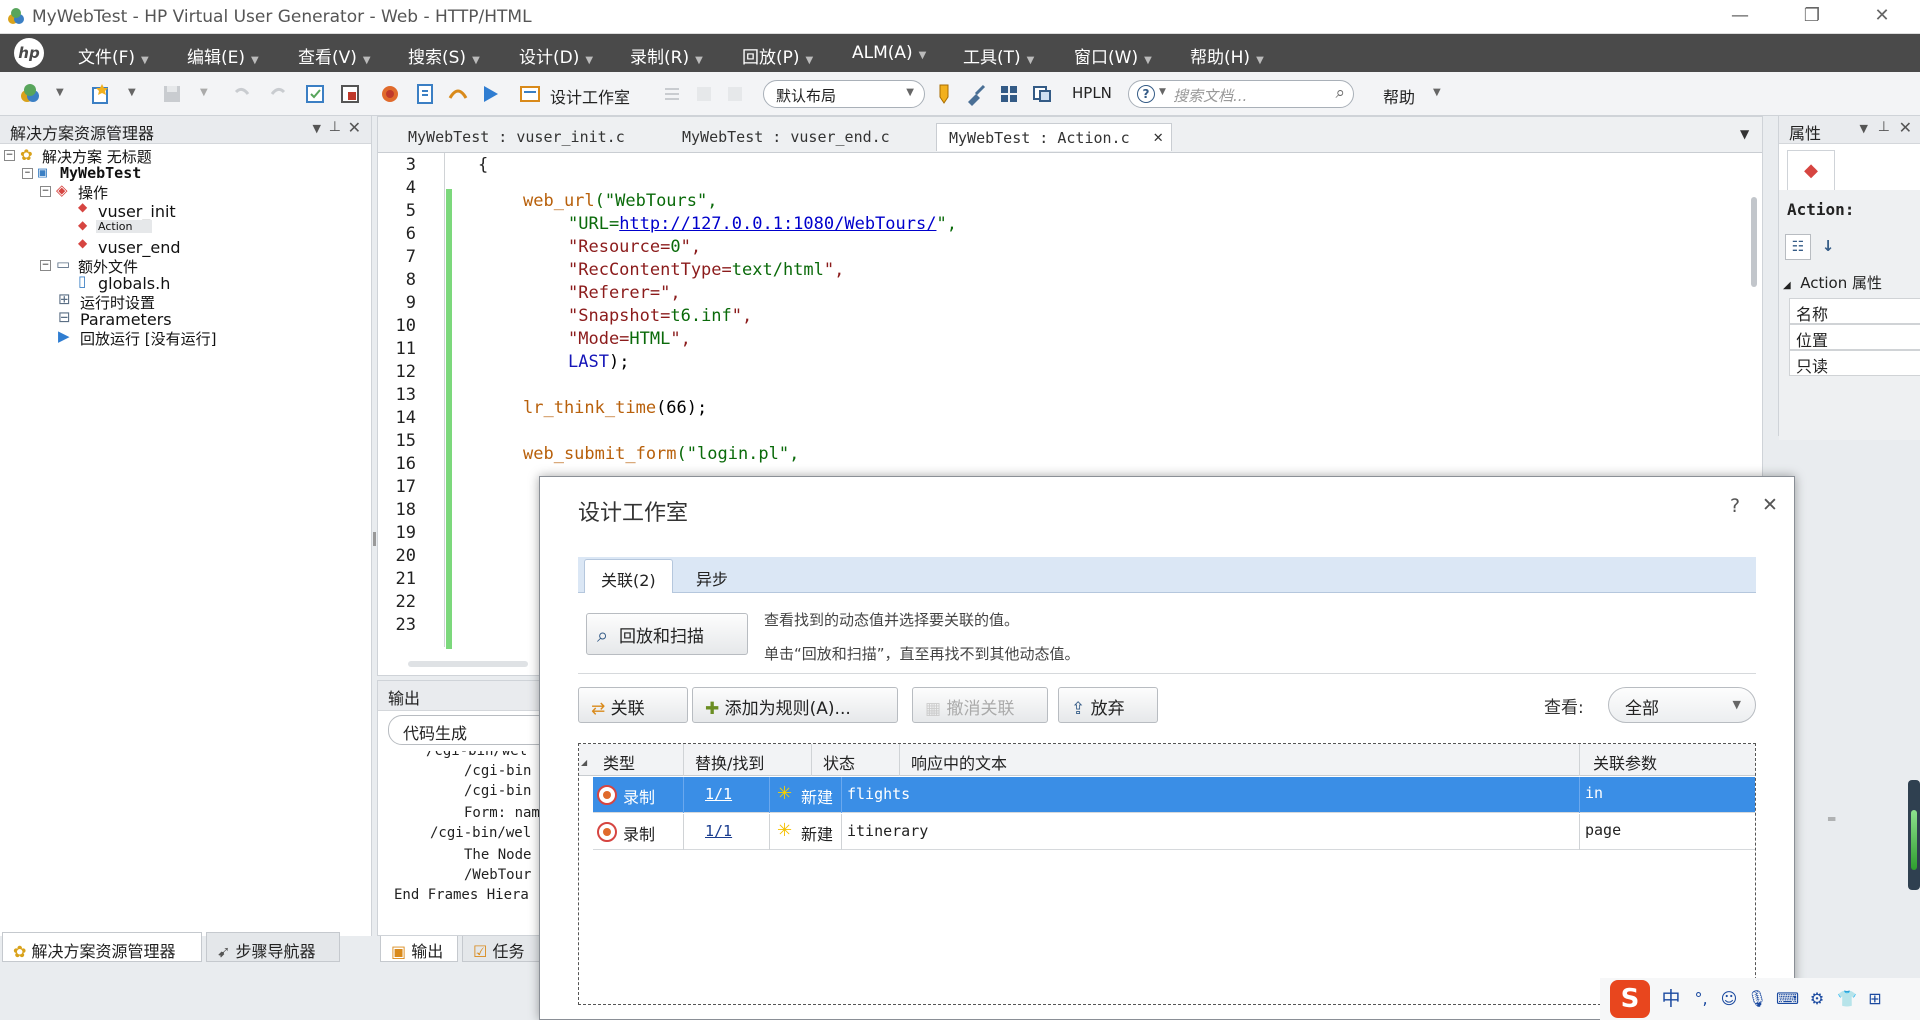  I want to click on sort-az-icon: ↓, so click(1828, 247).